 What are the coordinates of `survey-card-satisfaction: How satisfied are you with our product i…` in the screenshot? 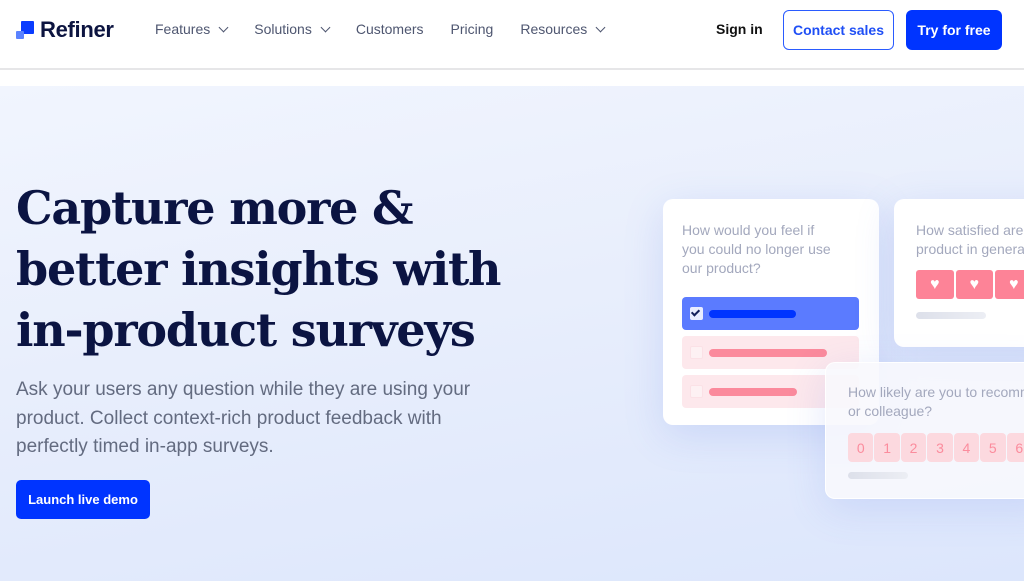 It's located at (959, 273).